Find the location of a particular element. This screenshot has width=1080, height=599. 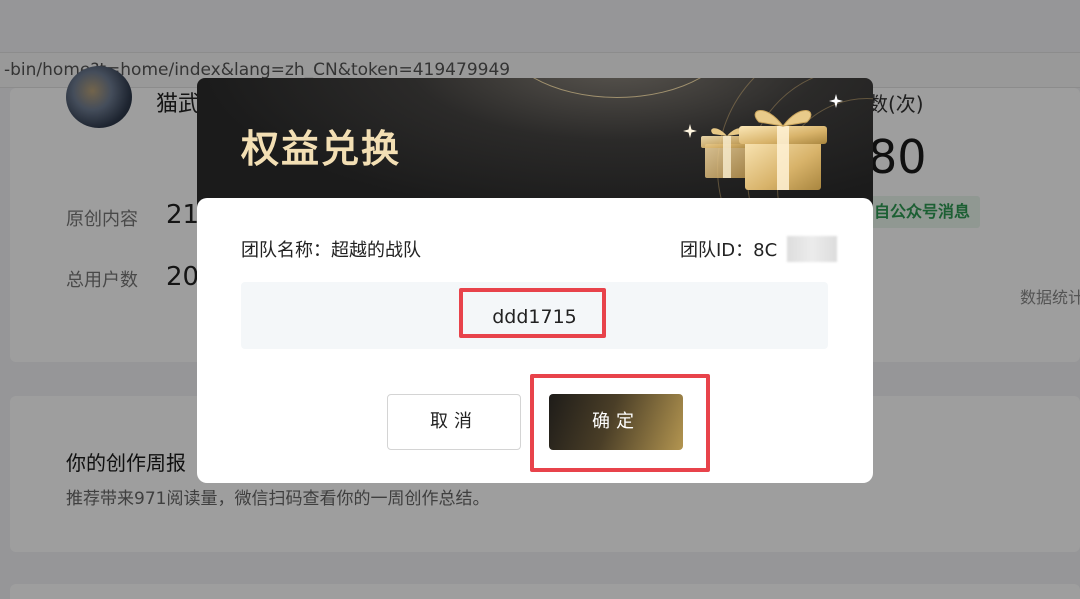

confirm-highlight-box is located at coordinates (620, 423).